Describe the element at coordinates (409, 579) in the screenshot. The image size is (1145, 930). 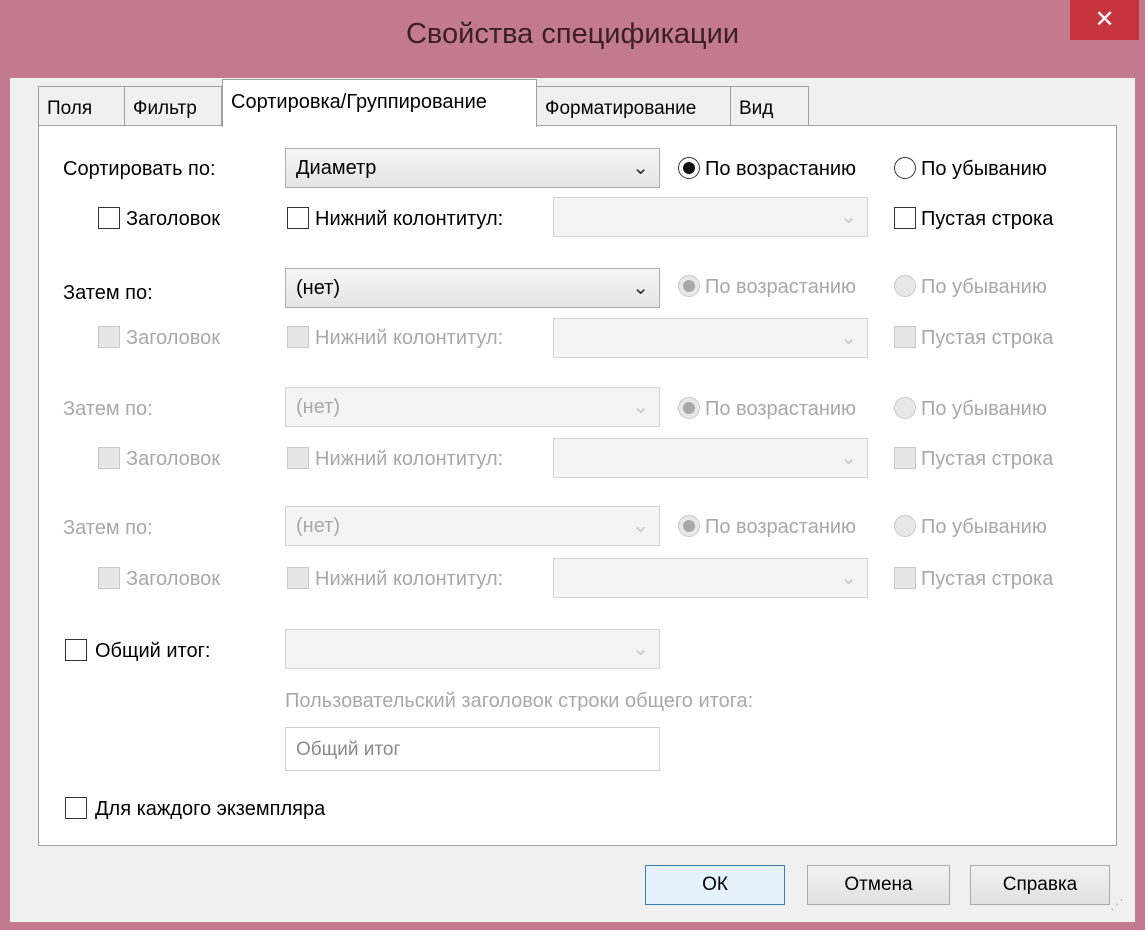
I see `then-by-3-footer-label: Нижний колонтитул:` at that location.